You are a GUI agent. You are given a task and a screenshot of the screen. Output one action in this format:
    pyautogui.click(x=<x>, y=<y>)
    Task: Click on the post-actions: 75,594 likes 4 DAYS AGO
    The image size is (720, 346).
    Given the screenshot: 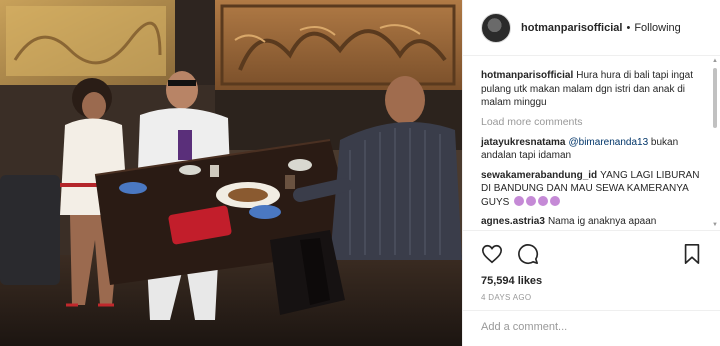 What is the action you would take?
    pyautogui.click(x=591, y=270)
    